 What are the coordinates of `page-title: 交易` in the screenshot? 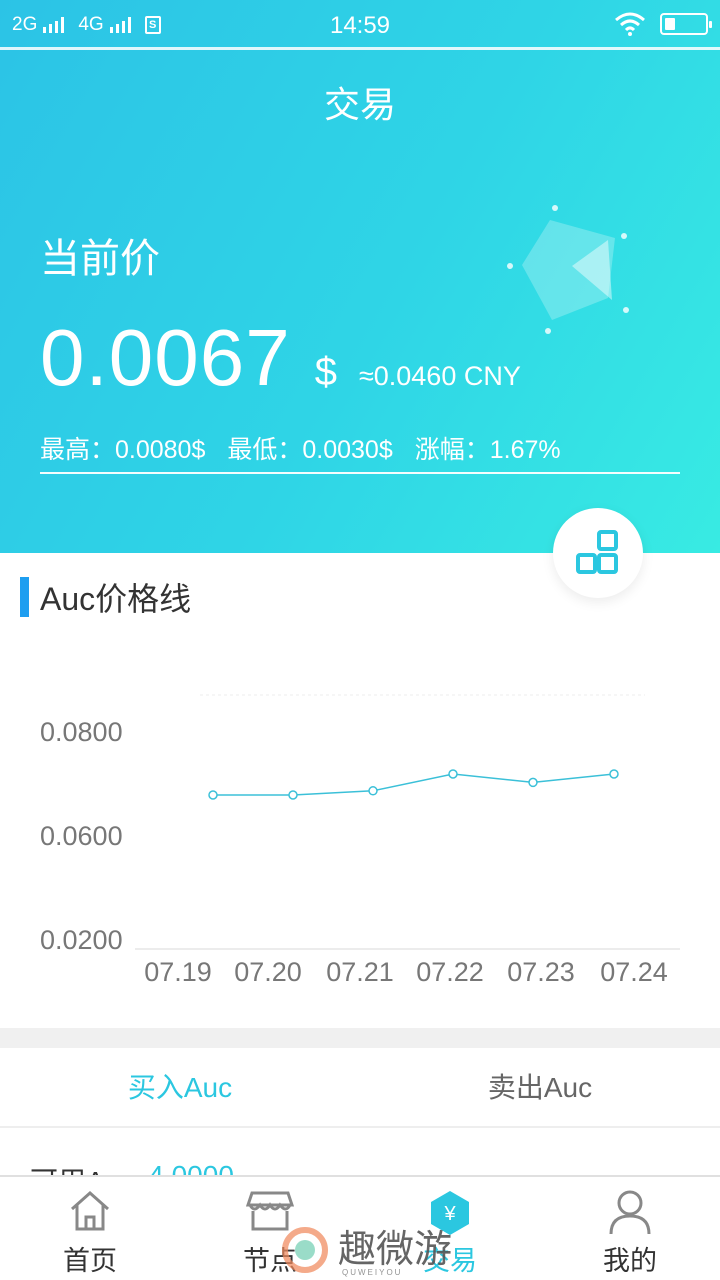 It's located at (359, 104).